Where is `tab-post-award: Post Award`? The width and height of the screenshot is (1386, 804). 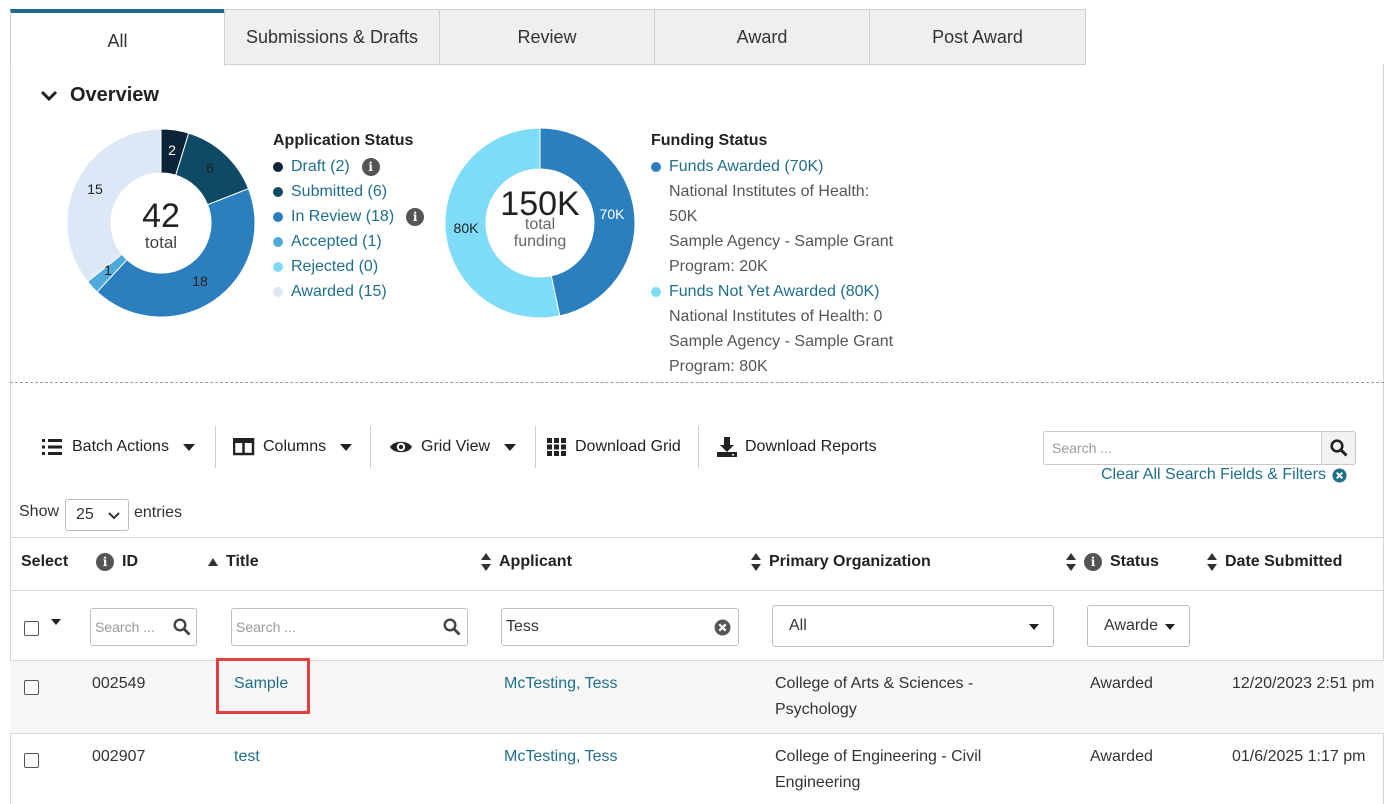
tab-post-award: Post Award is located at coordinates (977, 37).